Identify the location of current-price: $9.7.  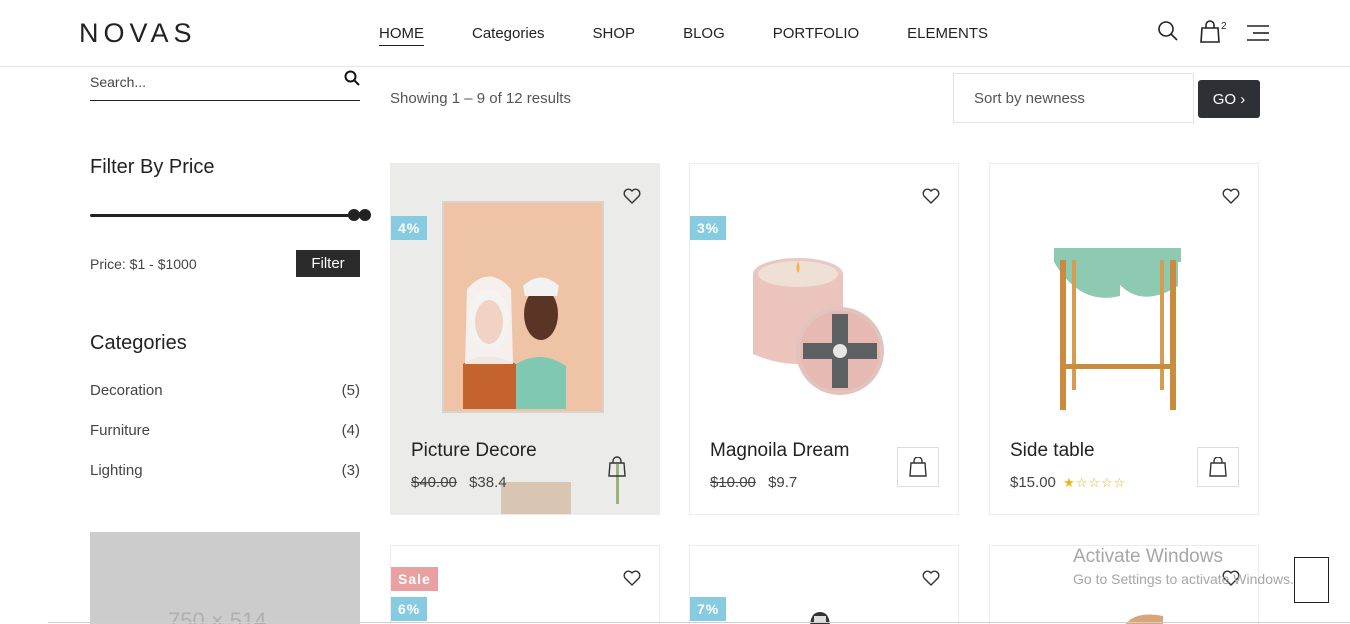
(783, 482).